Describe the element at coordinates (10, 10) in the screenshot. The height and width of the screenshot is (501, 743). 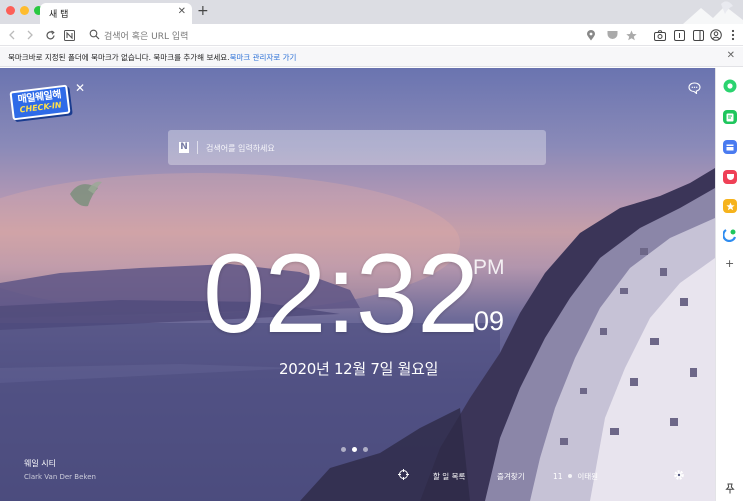
I see `close-window-button` at that location.